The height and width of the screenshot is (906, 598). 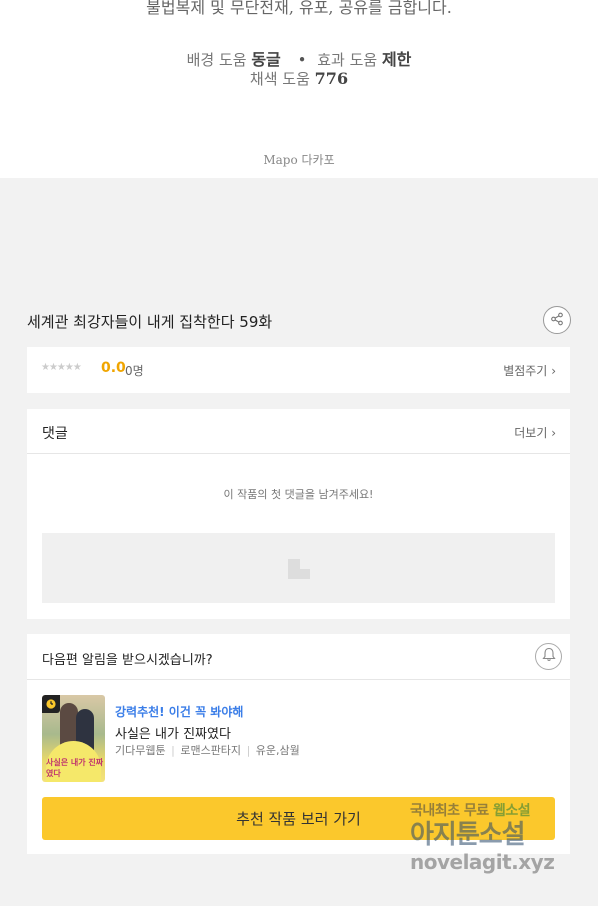 What do you see at coordinates (179, 712) in the screenshot?
I see `recommend-label: 강력추천! 이건 꼭 봐야해` at bounding box center [179, 712].